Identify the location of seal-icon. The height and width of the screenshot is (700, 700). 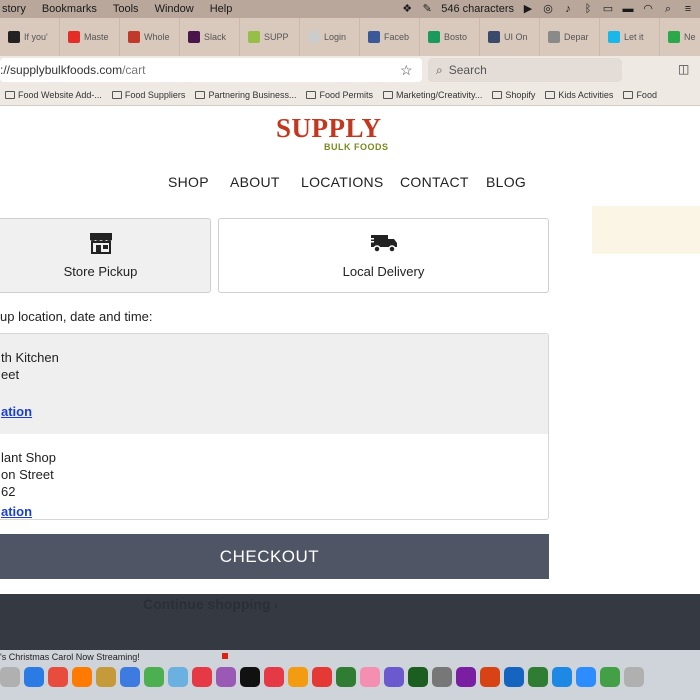
(554, 37).